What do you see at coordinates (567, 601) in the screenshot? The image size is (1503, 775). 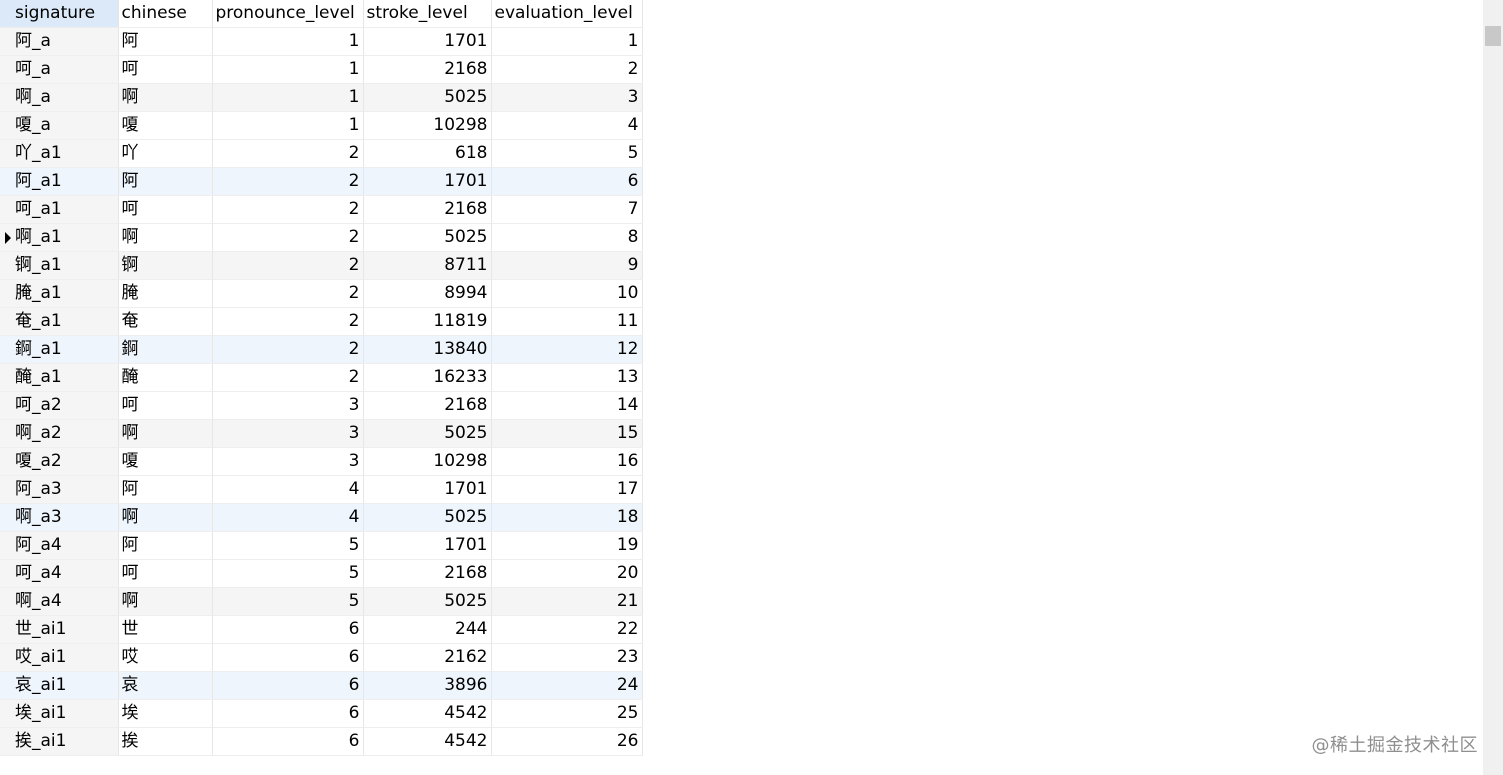 I see `cell-evaluation-level: 21` at bounding box center [567, 601].